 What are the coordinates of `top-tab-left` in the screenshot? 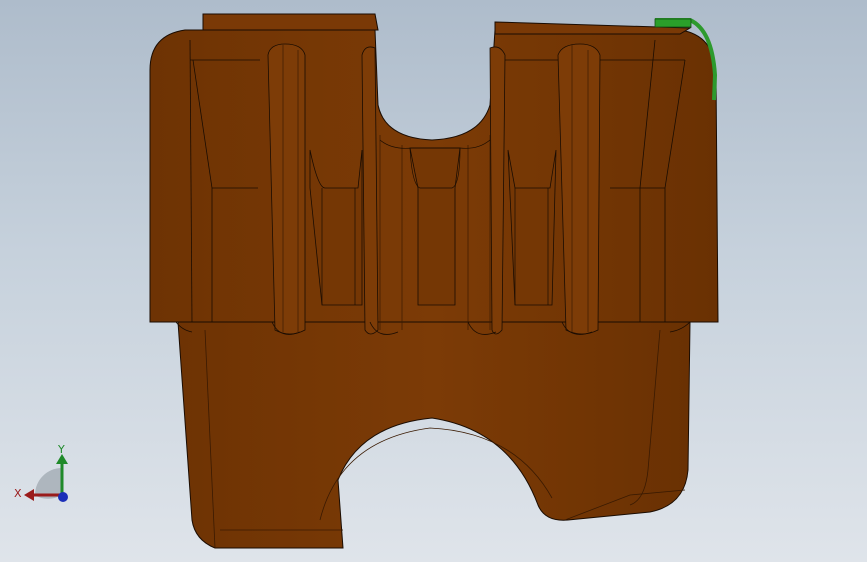 It's located at (290, 22).